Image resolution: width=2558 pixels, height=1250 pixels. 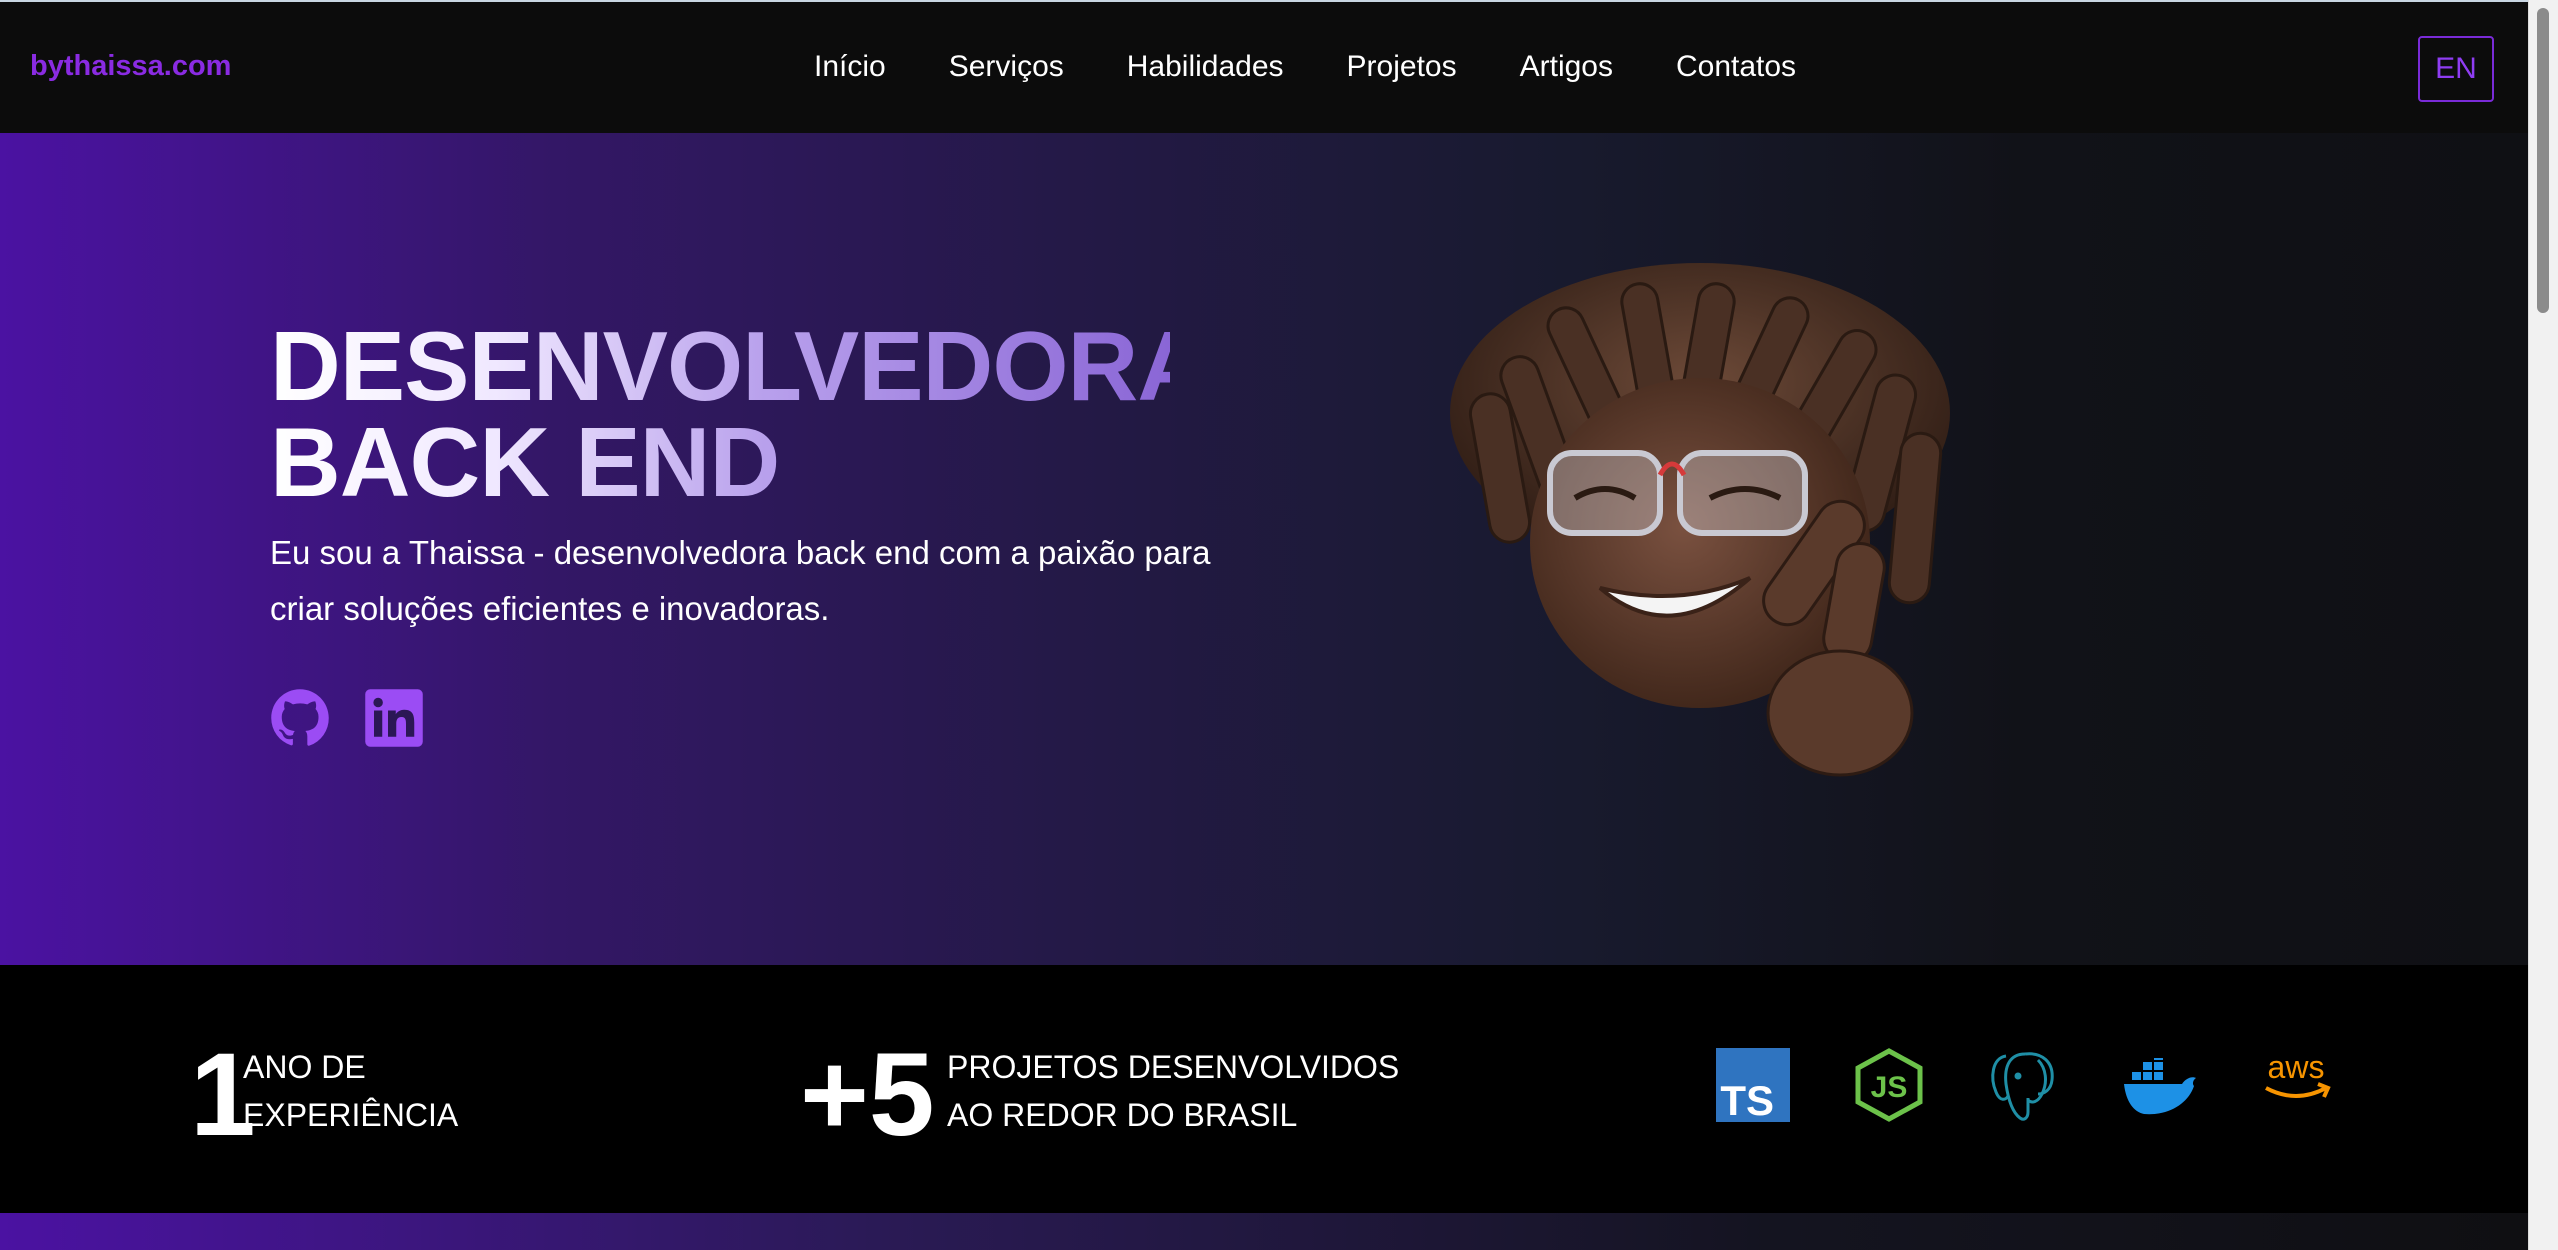 I want to click on scrollbar-thumb, so click(x=2543, y=160).